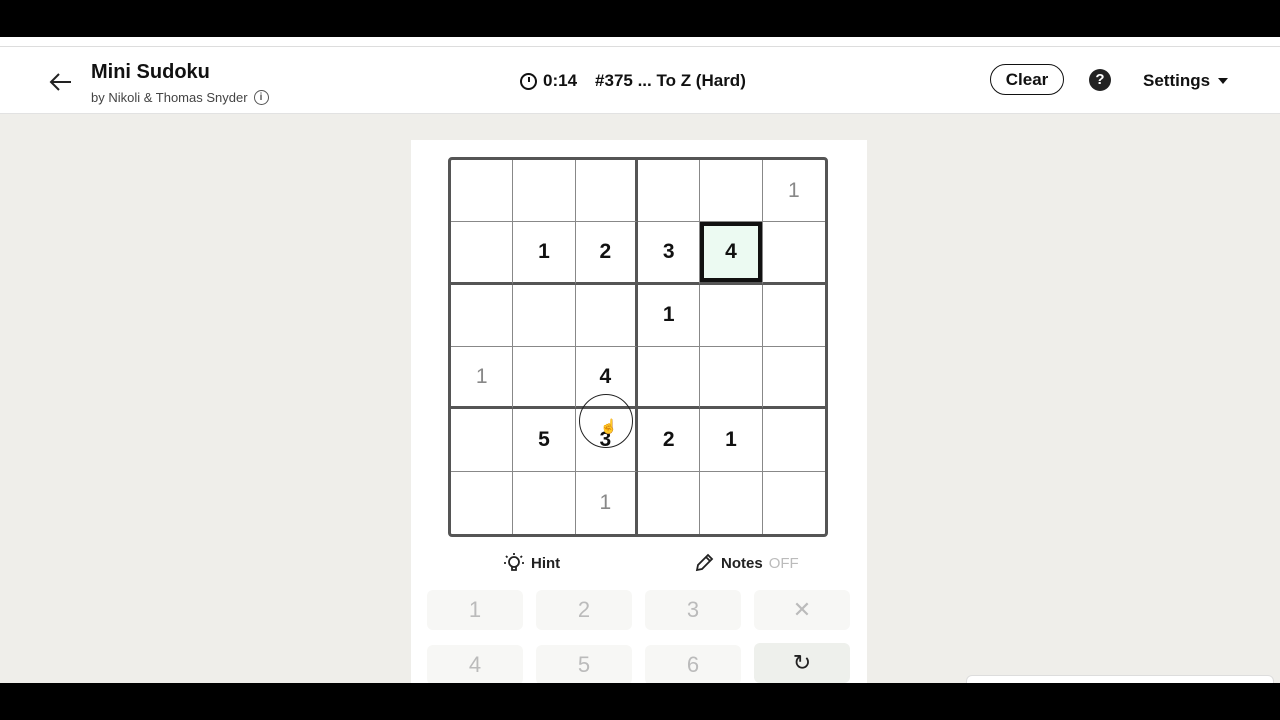 The image size is (1280, 720). What do you see at coordinates (482, 253) in the screenshot?
I see `sudoku-cell-r2-c1` at bounding box center [482, 253].